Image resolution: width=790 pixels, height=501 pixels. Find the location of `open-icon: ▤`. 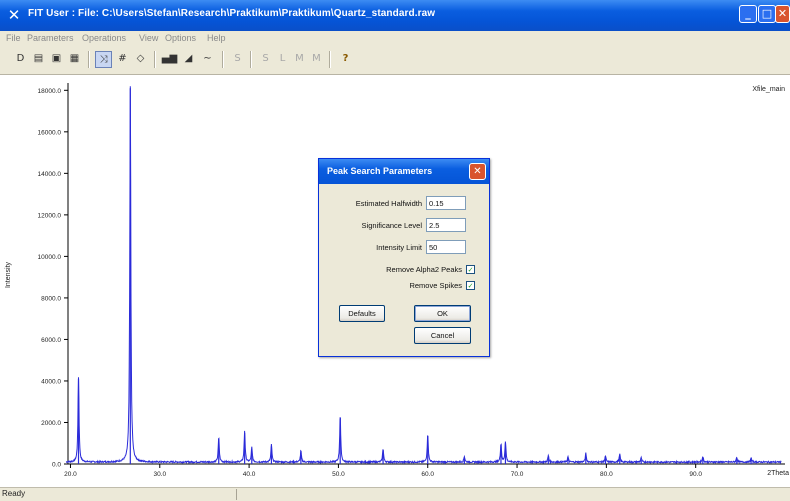

open-icon: ▤ is located at coordinates (38, 59).